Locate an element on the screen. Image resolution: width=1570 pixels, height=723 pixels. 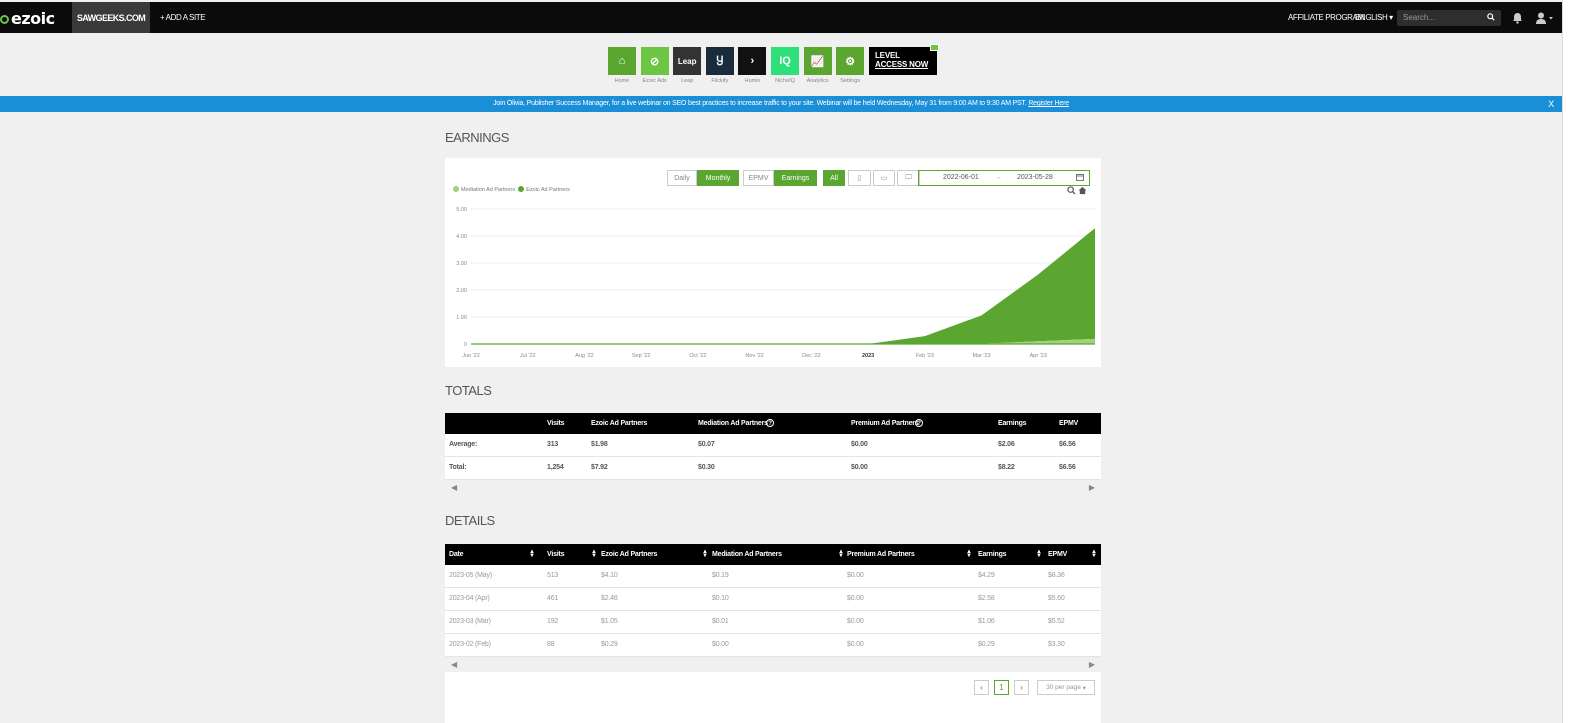
page-scrollbar is located at coordinates (1566, 361).